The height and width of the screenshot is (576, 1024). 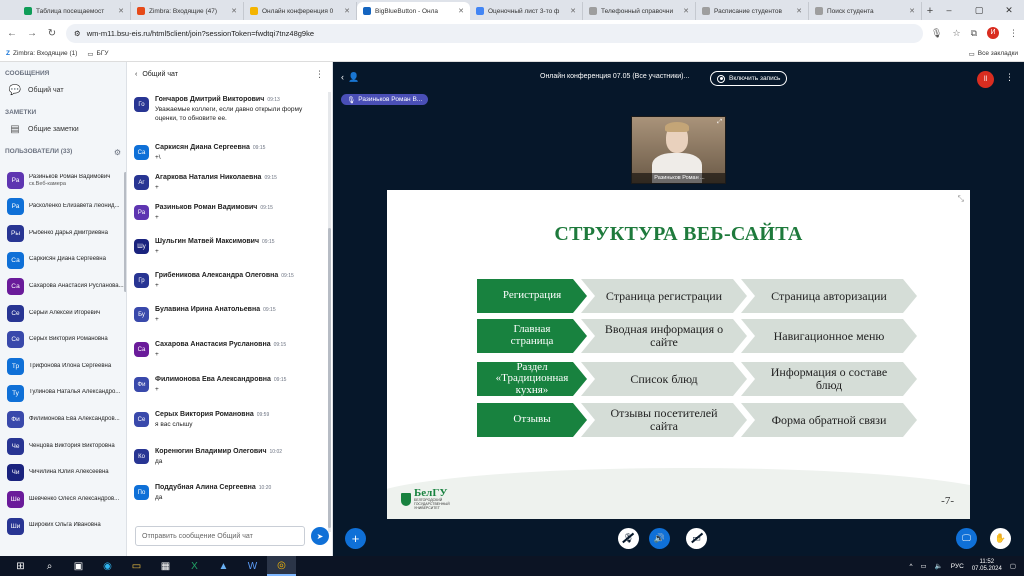 What do you see at coordinates (659, 538) in the screenshot?
I see `audio-button: 🔊` at bounding box center [659, 538].